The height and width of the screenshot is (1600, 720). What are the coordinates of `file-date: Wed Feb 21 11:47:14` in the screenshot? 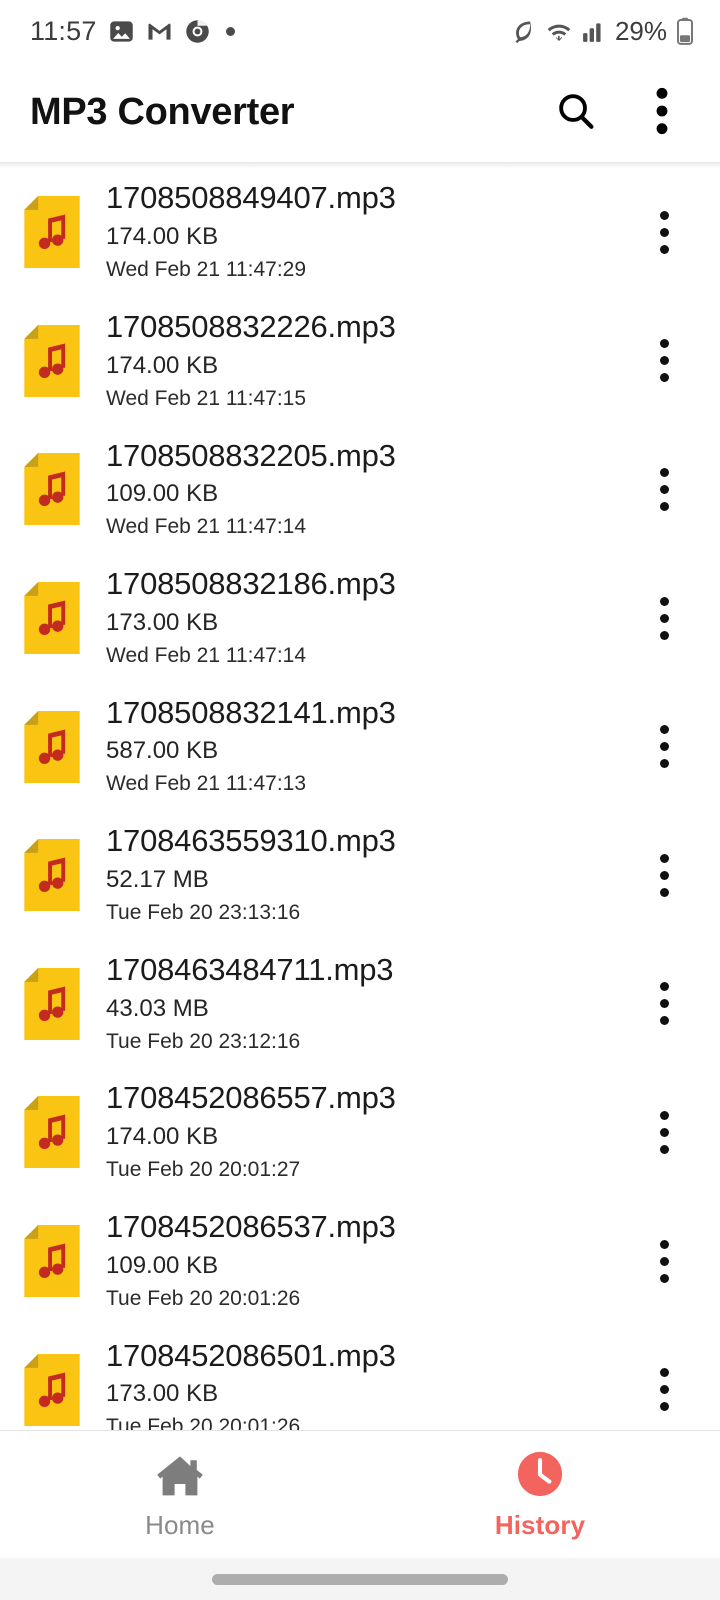 It's located at (206, 527).